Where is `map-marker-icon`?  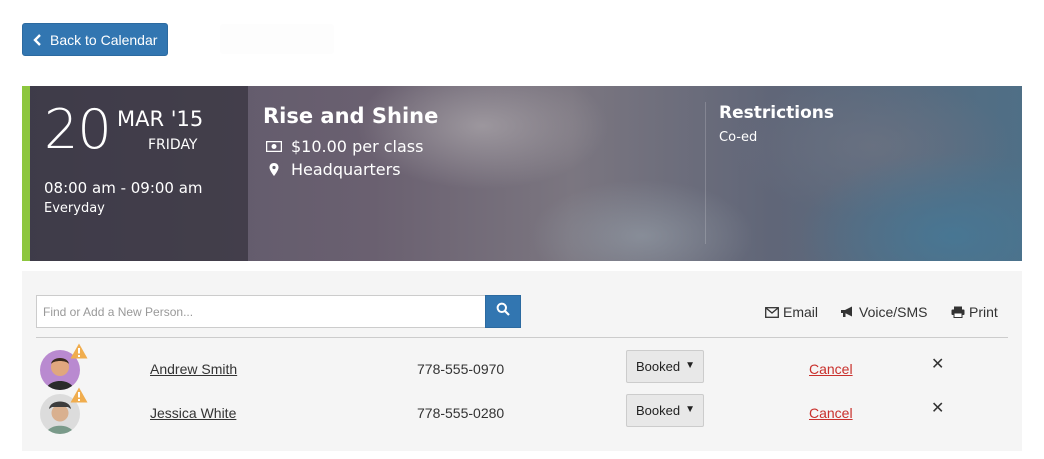
map-marker-icon is located at coordinates (274, 169).